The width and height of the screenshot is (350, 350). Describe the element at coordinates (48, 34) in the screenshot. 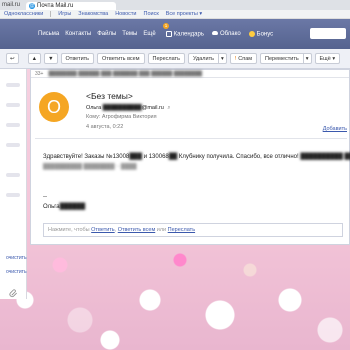

I see `nav-letters: Письма` at that location.